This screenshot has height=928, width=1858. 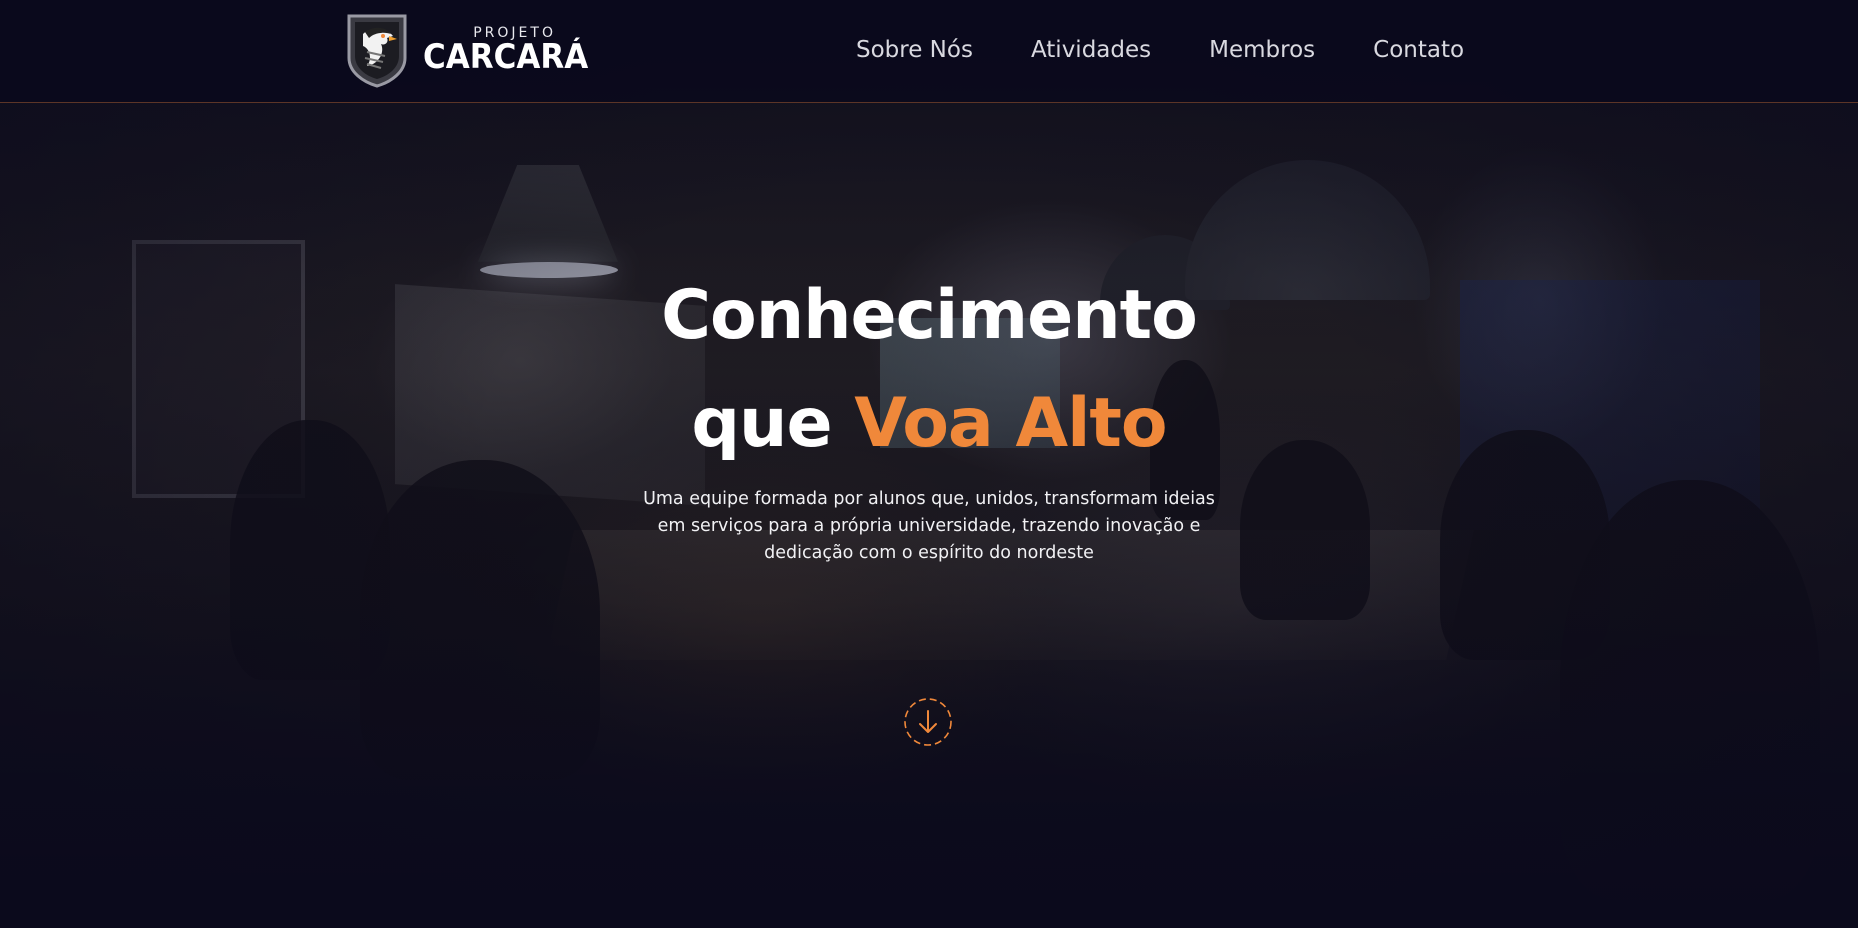 What do you see at coordinates (929, 315) in the screenshot?
I see `hero-title-line1: Conhecimento` at bounding box center [929, 315].